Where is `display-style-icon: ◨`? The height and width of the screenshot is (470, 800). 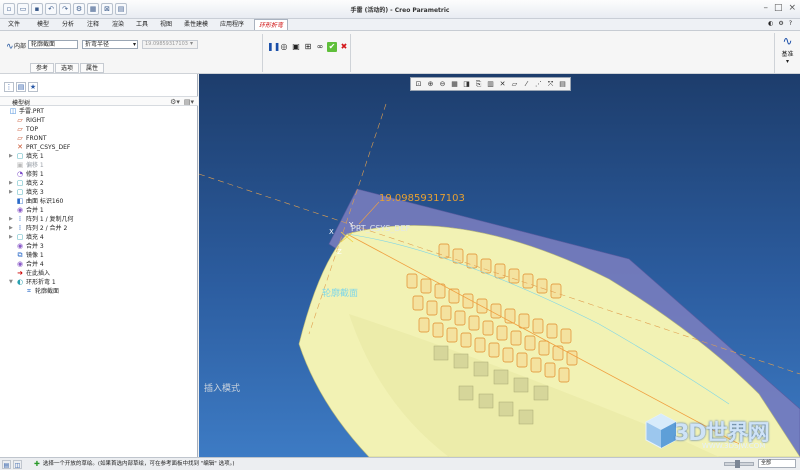 display-style-icon: ◨ is located at coordinates (466, 84).